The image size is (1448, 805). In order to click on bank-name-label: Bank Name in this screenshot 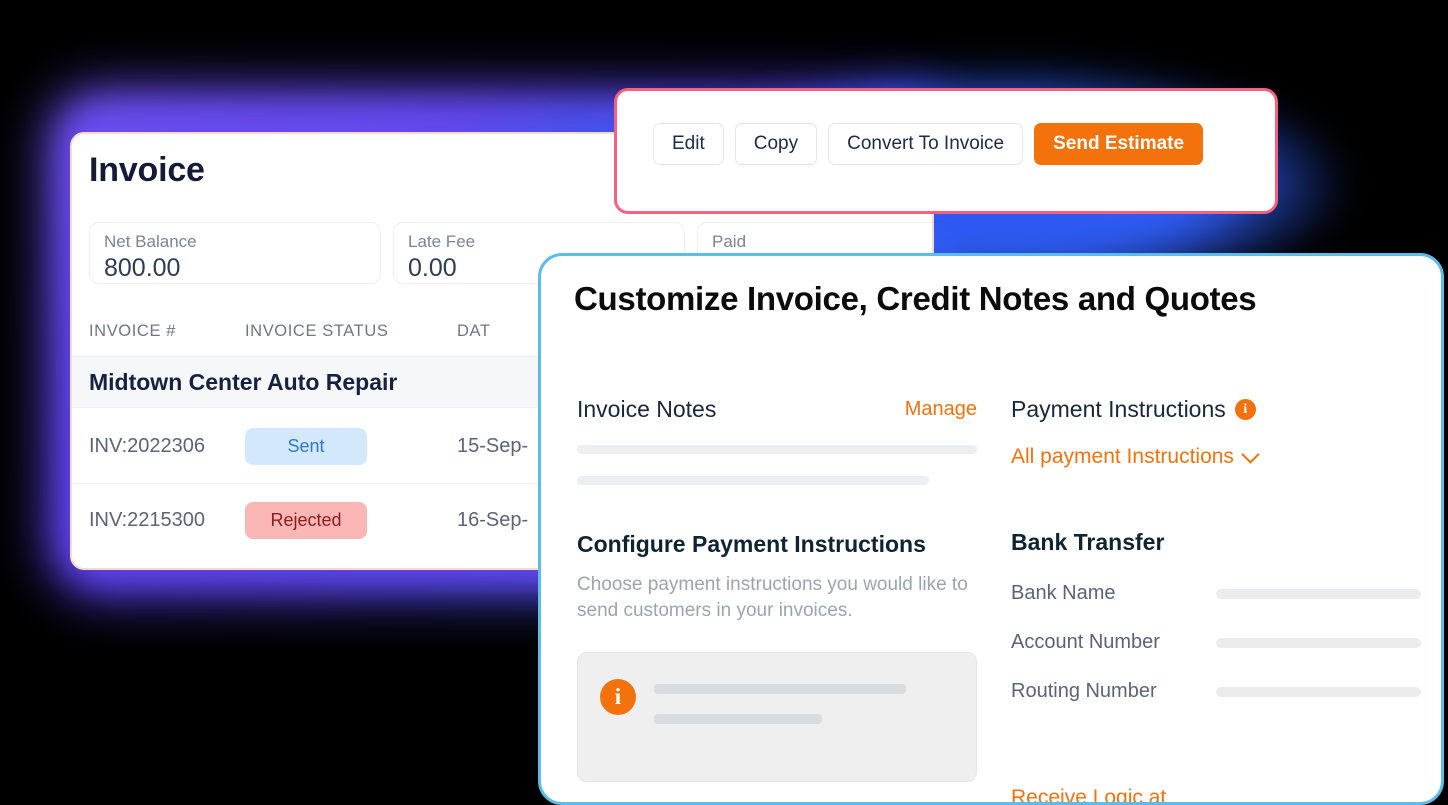, I will do `click(1063, 593)`.